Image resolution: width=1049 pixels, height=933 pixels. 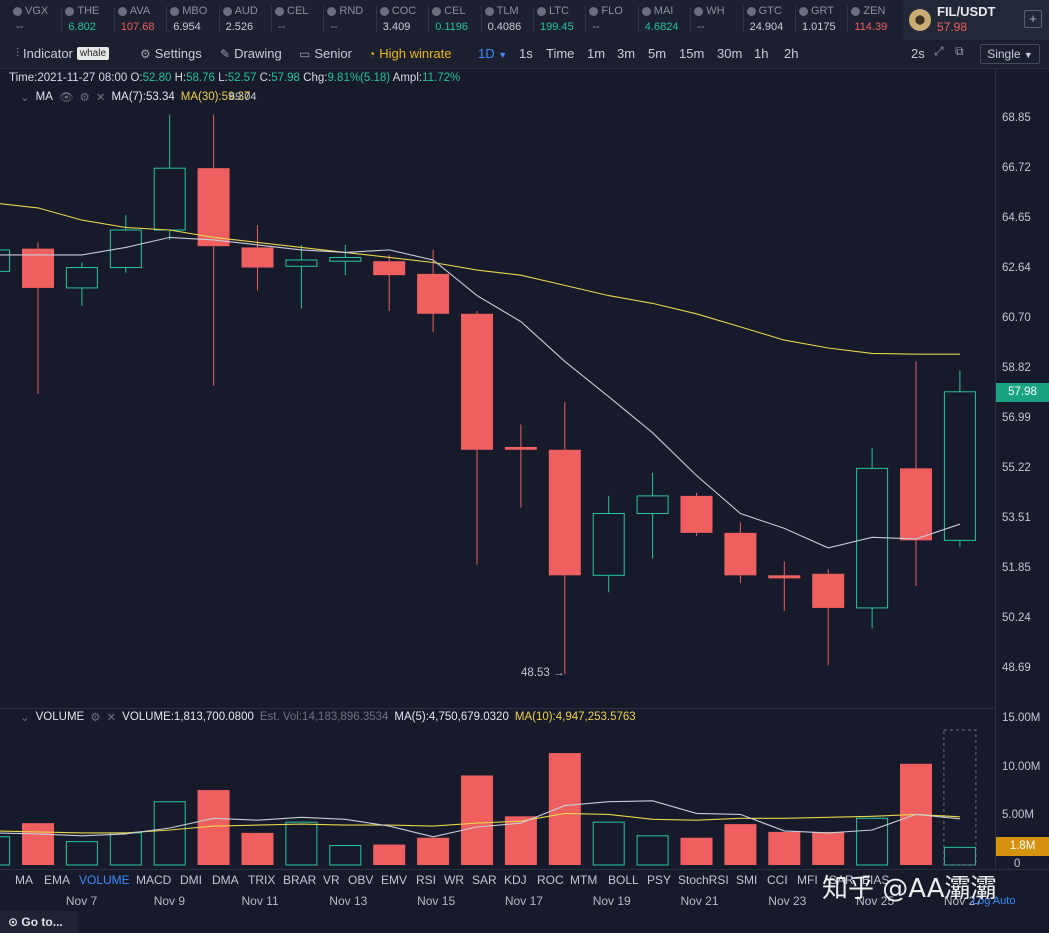 What do you see at coordinates (939, 51) in the screenshot?
I see `fullscreen-icon: ⤢` at bounding box center [939, 51].